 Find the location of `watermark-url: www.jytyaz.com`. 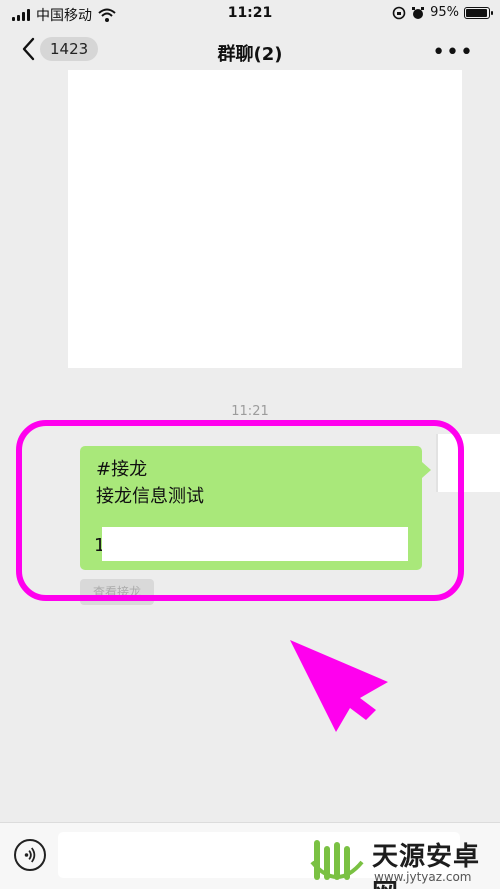

watermark-url: www.jytyaz.com is located at coordinates (423, 877).